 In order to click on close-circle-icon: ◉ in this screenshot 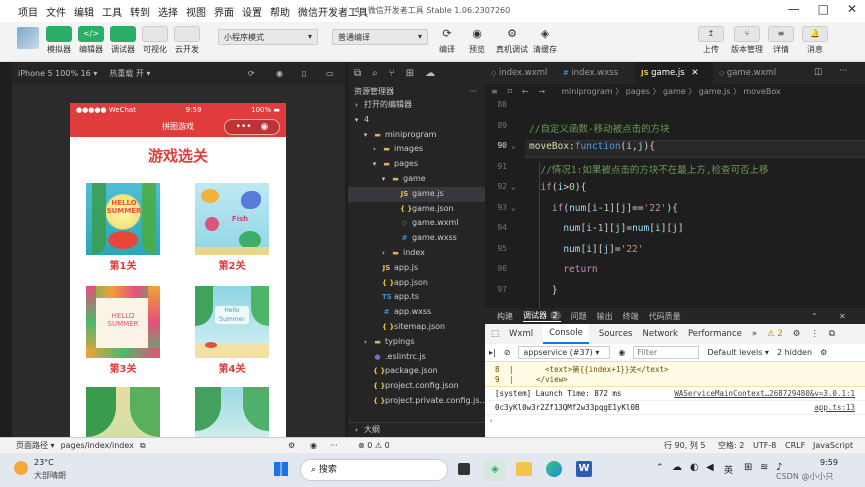, I will do `click(264, 127)`.